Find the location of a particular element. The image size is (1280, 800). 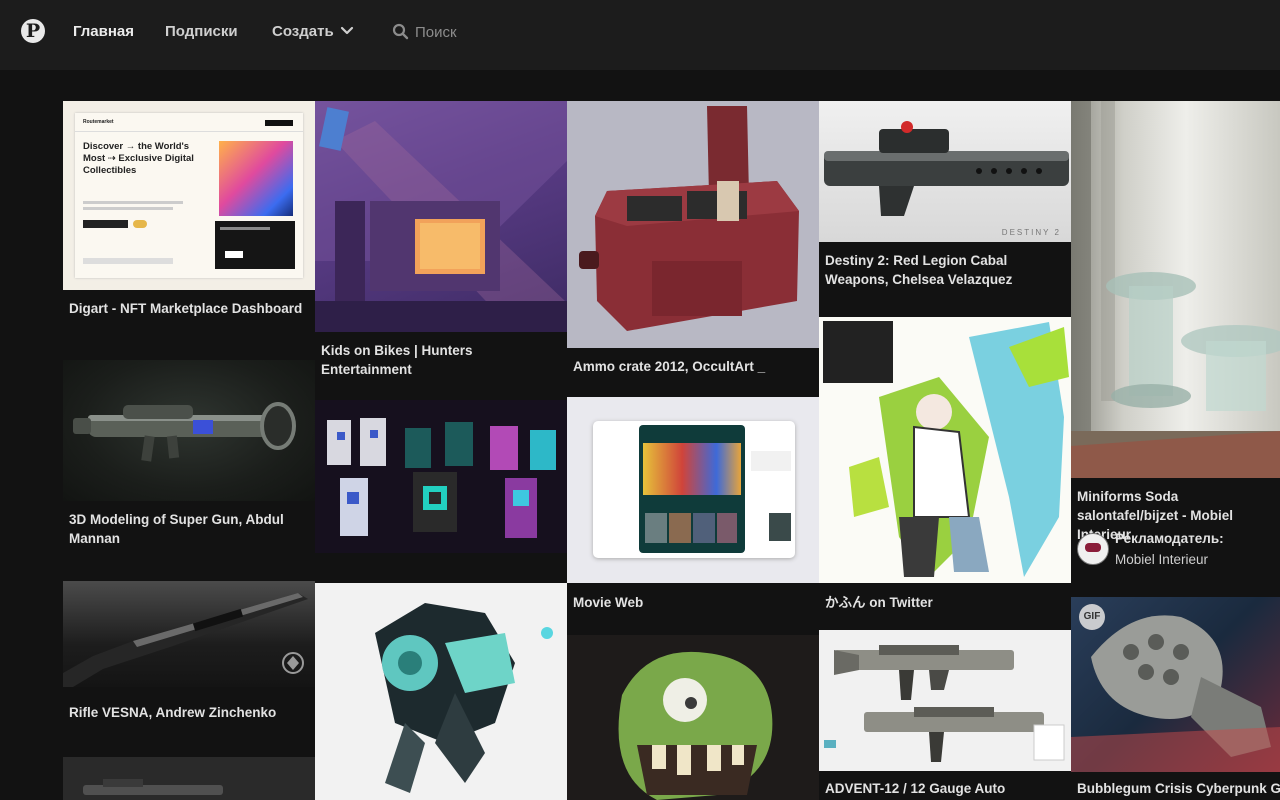

pinterest-logo-icon: P is located at coordinates (33, 31).